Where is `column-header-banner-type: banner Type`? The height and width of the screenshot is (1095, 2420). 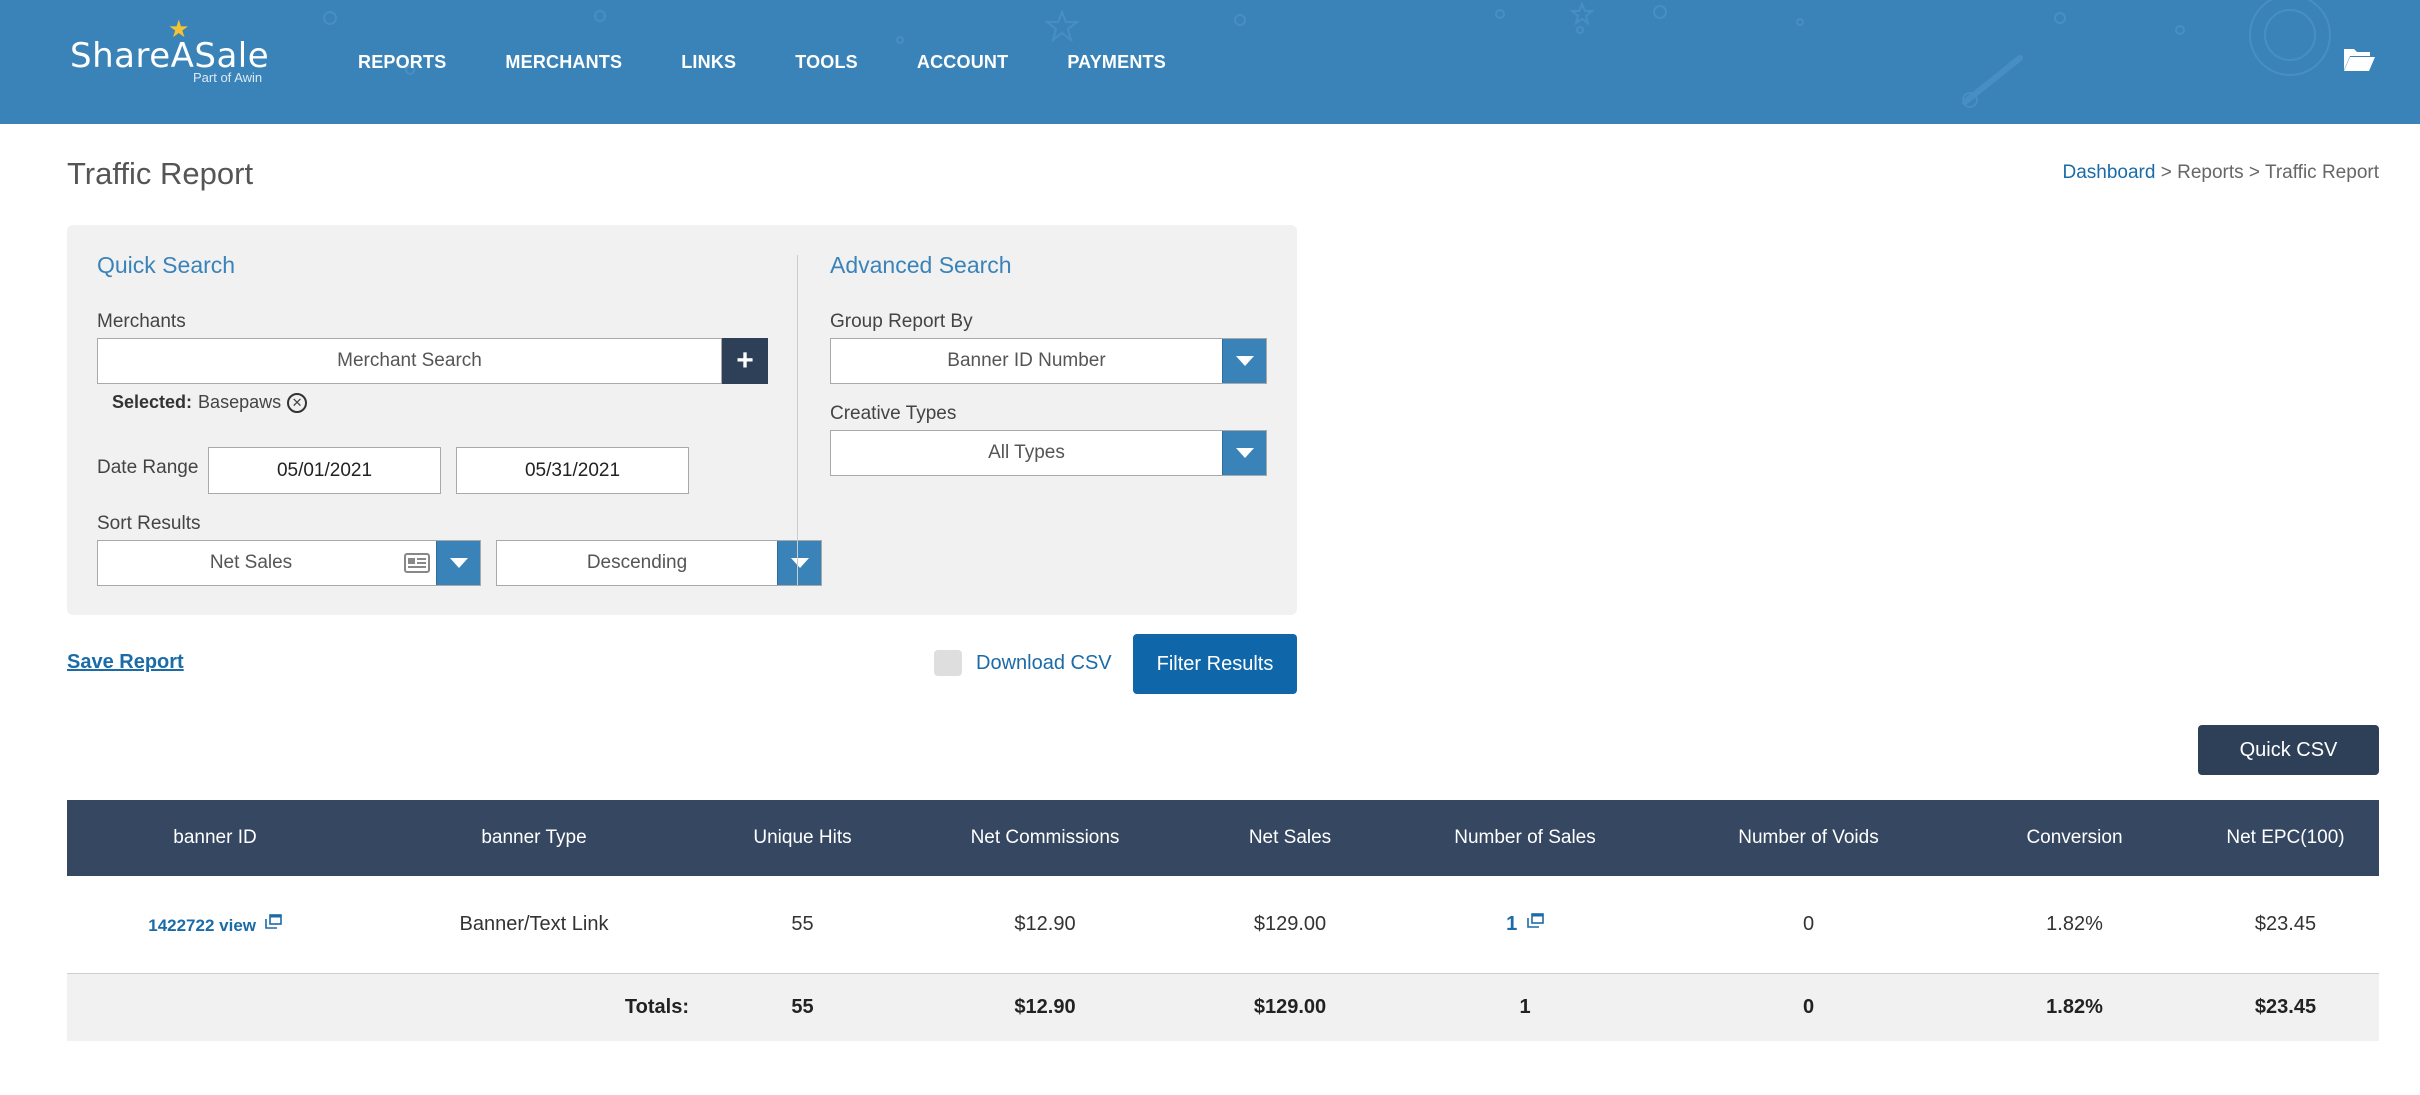
column-header-banner-type: banner Type is located at coordinates (534, 838).